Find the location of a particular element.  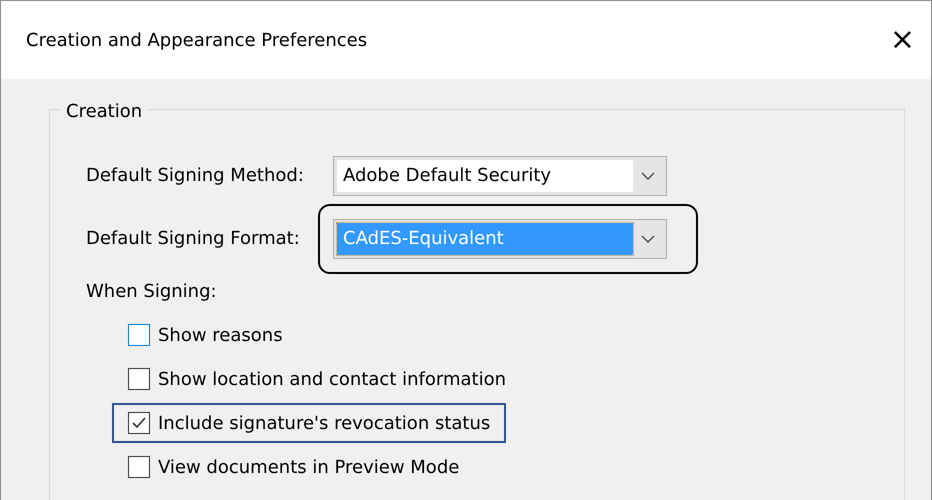

field-label: Default Signing Format: is located at coordinates (193, 239).